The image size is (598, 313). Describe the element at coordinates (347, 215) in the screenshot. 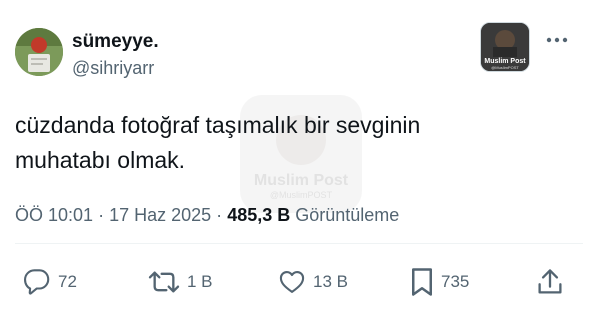

I see `views-label: Görüntüleme` at that location.